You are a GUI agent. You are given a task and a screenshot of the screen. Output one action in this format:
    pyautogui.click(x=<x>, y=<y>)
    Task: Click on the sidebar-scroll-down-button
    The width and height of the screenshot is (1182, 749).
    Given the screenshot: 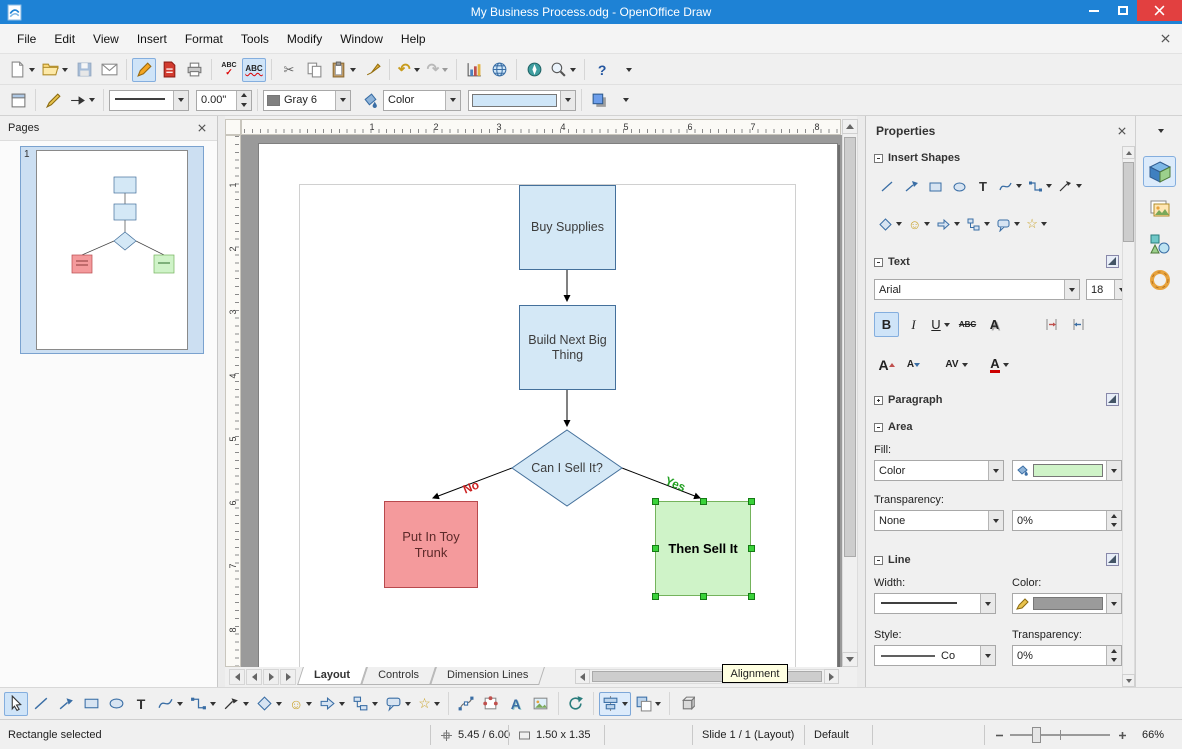 What is the action you would take?
    pyautogui.click(x=1128, y=680)
    